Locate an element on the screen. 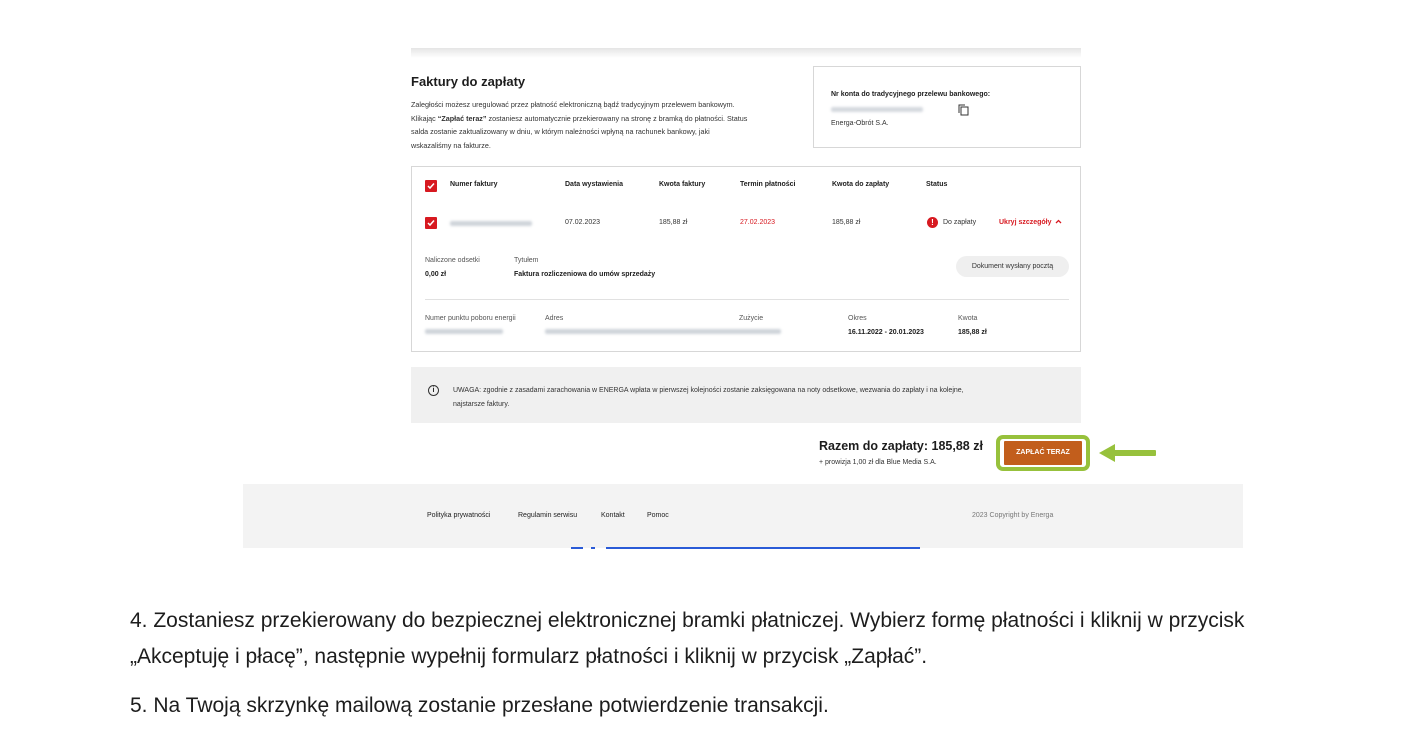 Image resolution: width=1426 pixels, height=738 pixels. details-divider is located at coordinates (747, 299).